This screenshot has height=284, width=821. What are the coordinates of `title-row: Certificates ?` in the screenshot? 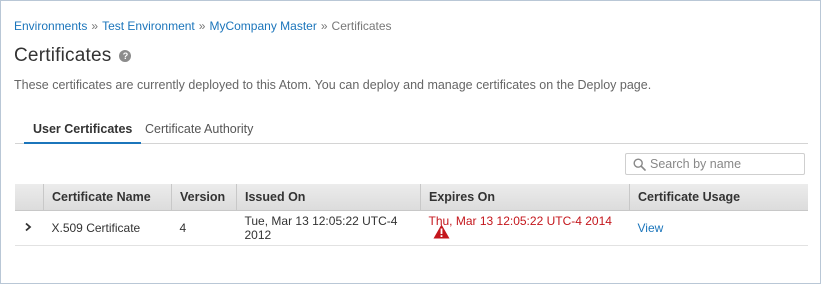 It's located at (73, 56).